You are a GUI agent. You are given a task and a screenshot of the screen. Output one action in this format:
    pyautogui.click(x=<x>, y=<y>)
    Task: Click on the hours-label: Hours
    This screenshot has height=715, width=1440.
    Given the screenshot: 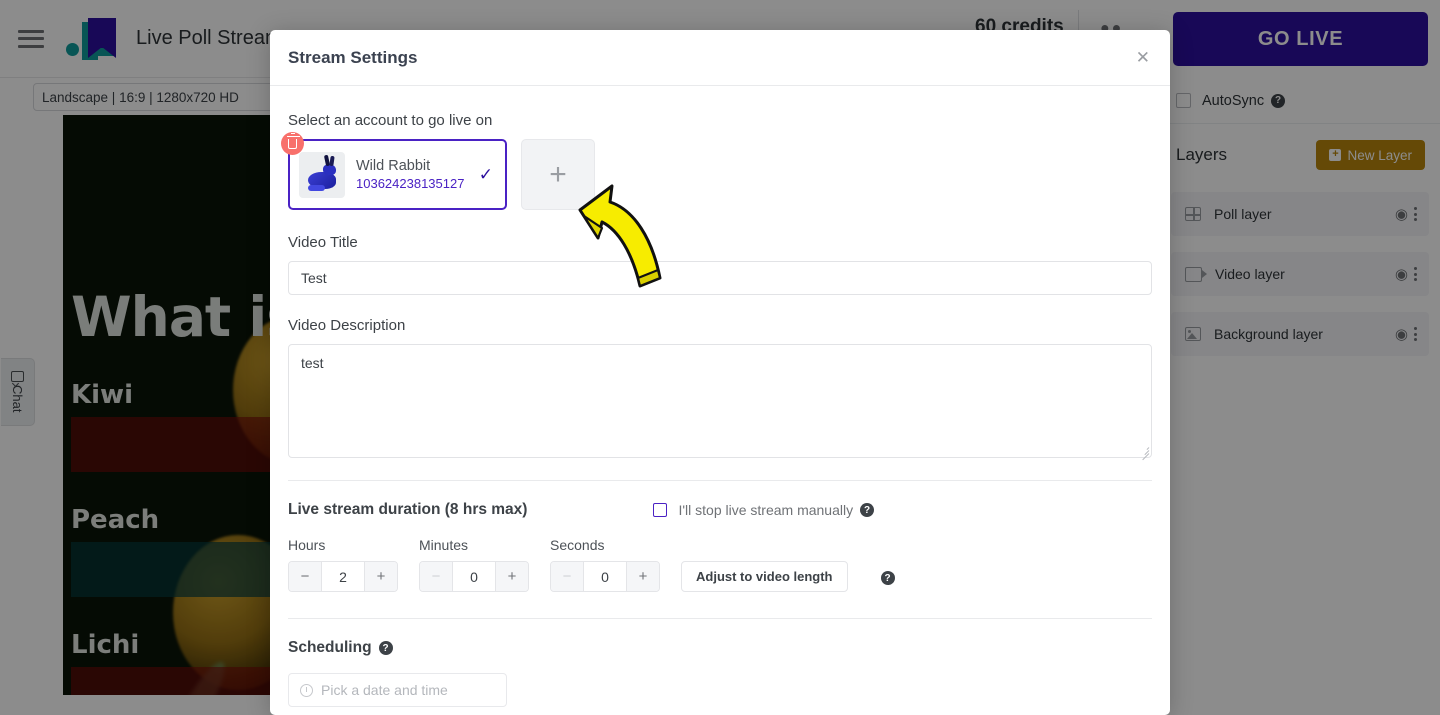 What is the action you would take?
    pyautogui.click(x=307, y=545)
    